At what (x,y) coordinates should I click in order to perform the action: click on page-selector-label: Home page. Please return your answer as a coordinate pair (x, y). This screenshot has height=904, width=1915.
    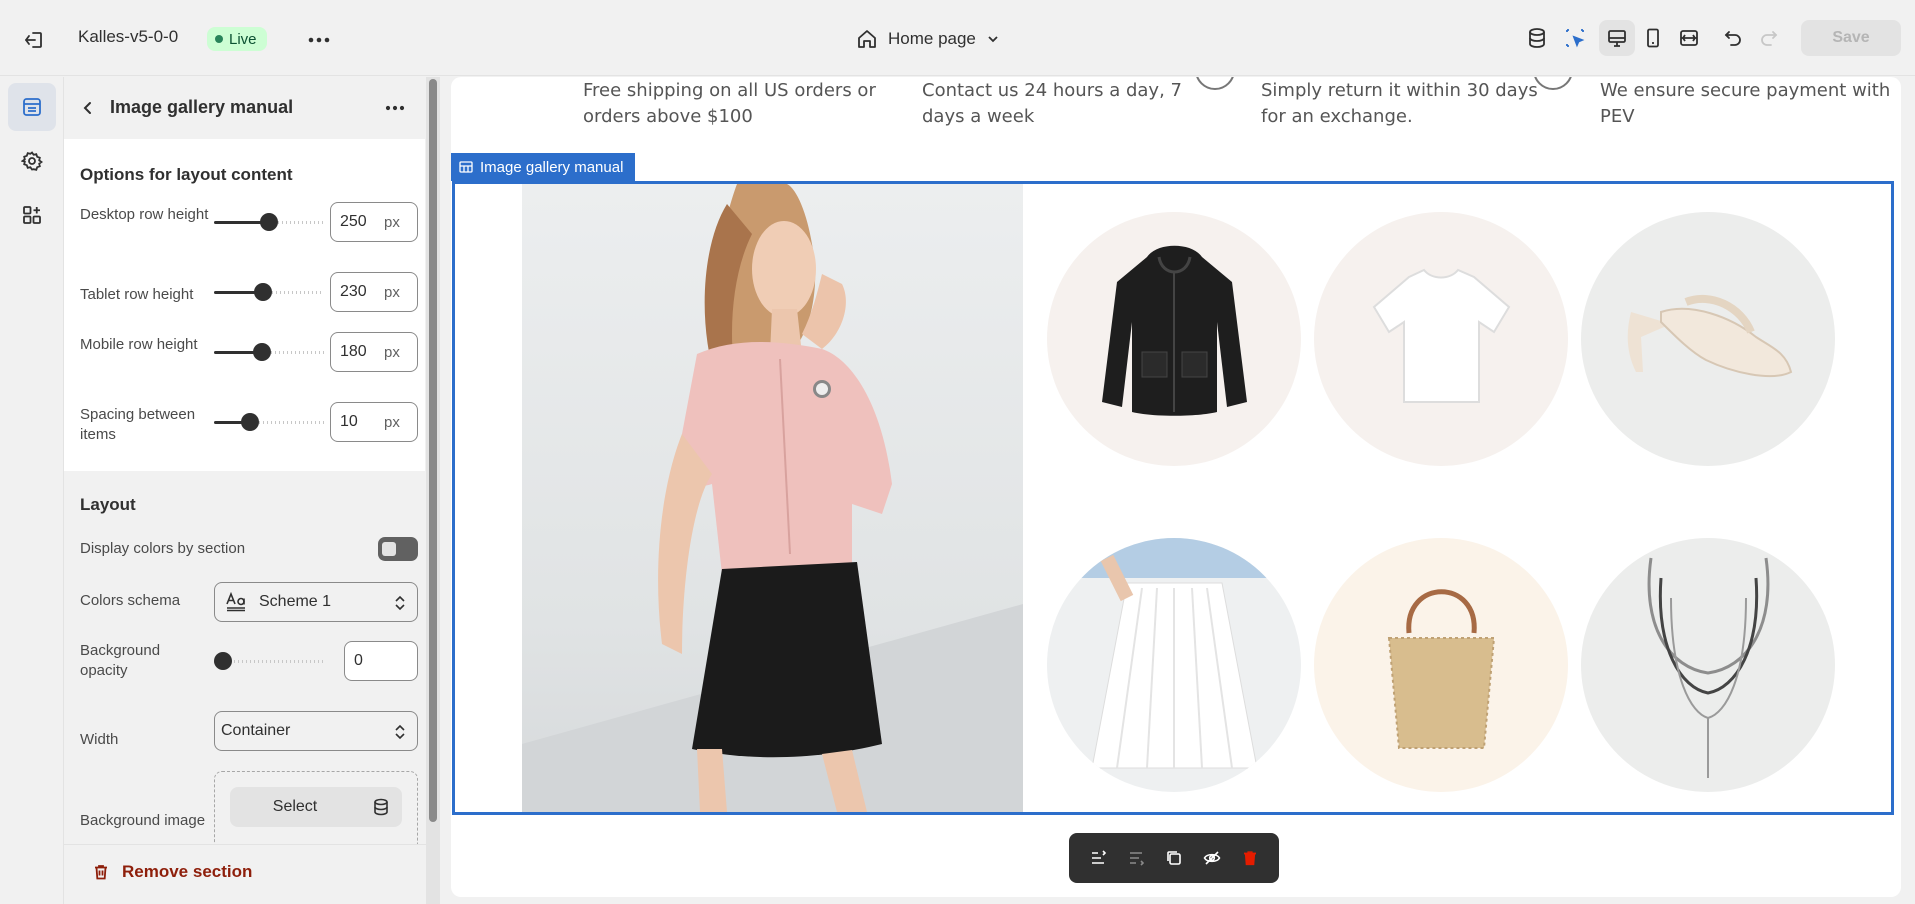
    Looking at the image, I should click on (932, 38).